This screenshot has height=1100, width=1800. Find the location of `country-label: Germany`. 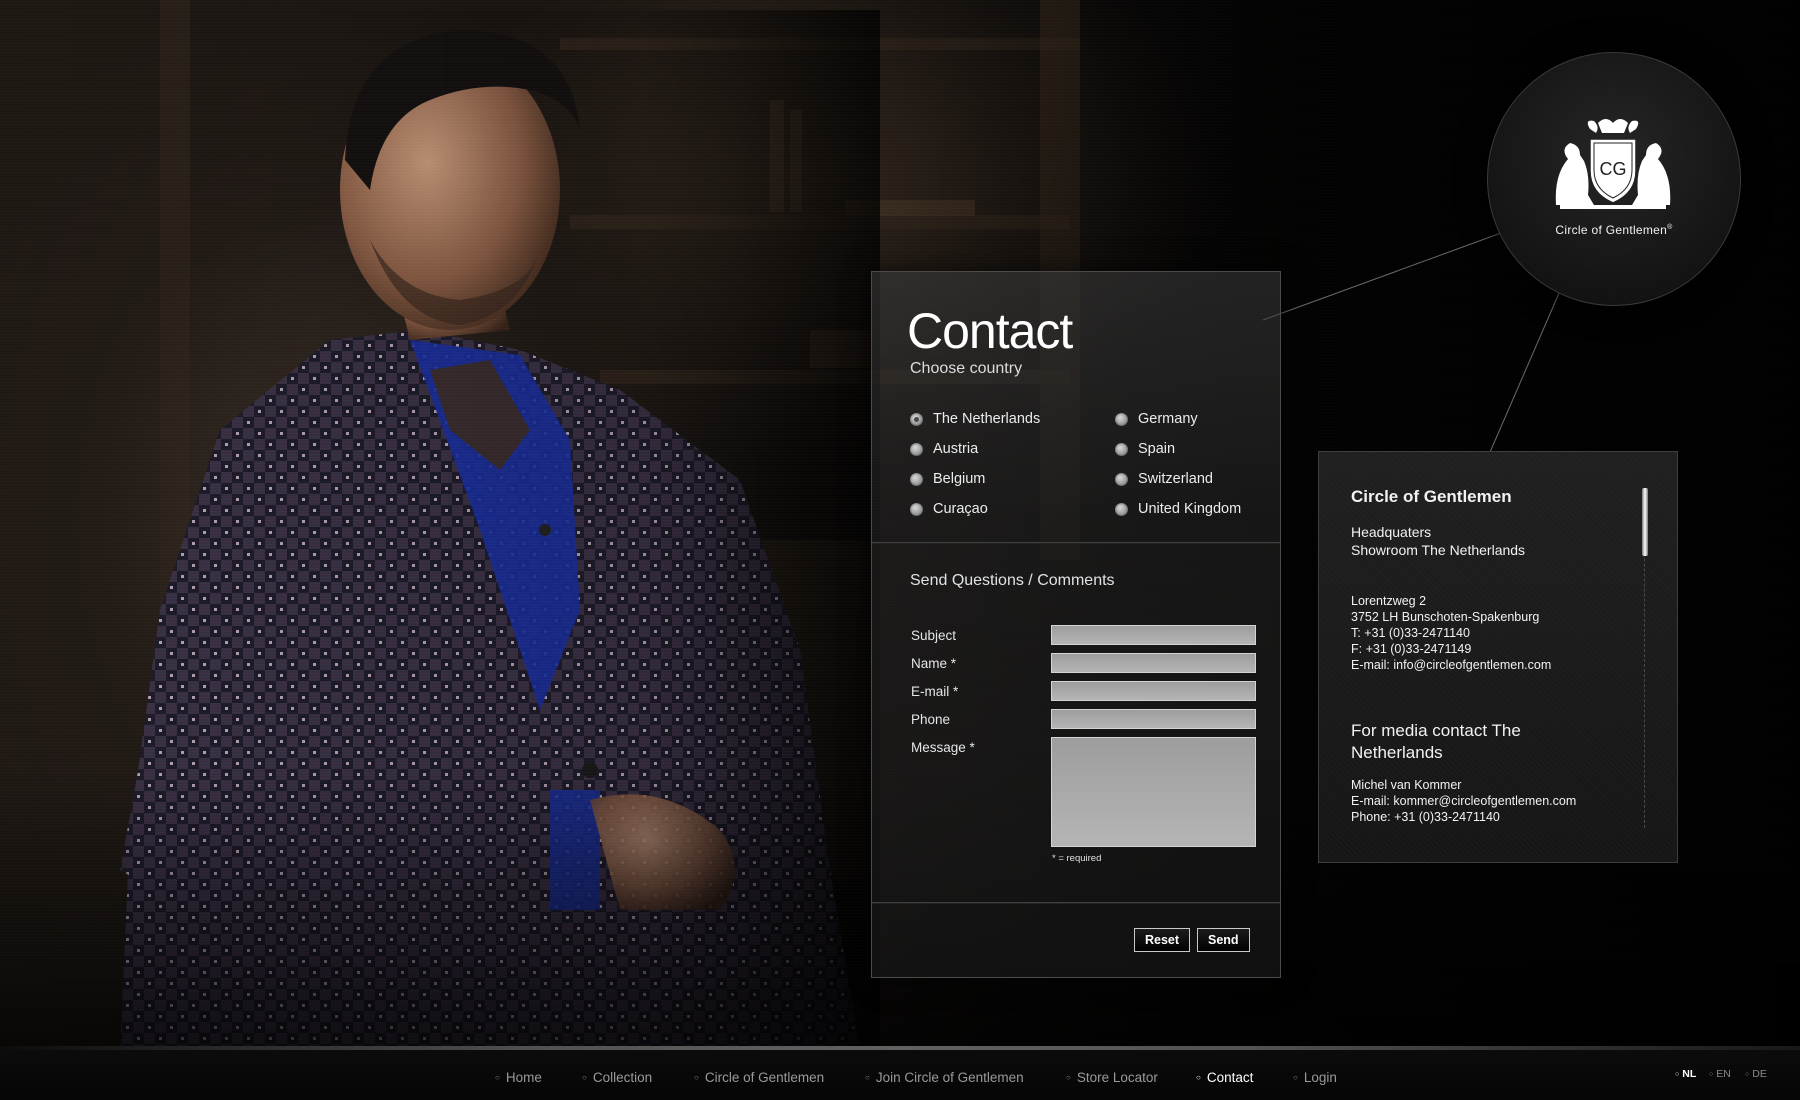

country-label: Germany is located at coordinates (1168, 419).